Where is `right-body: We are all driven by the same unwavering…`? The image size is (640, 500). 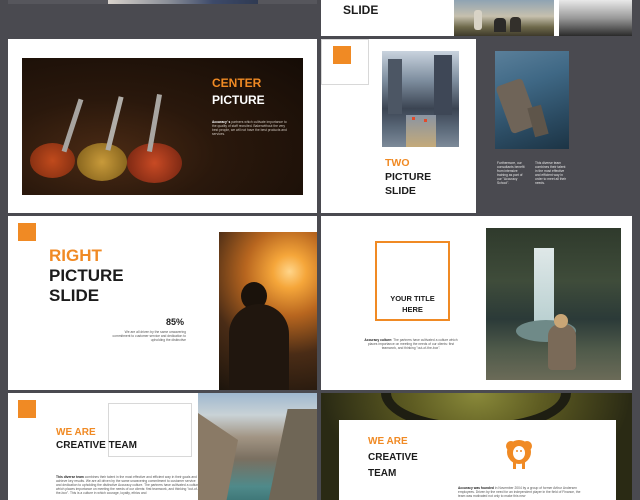 right-body: We are all driven by the same unwavering… is located at coordinates (149, 336).